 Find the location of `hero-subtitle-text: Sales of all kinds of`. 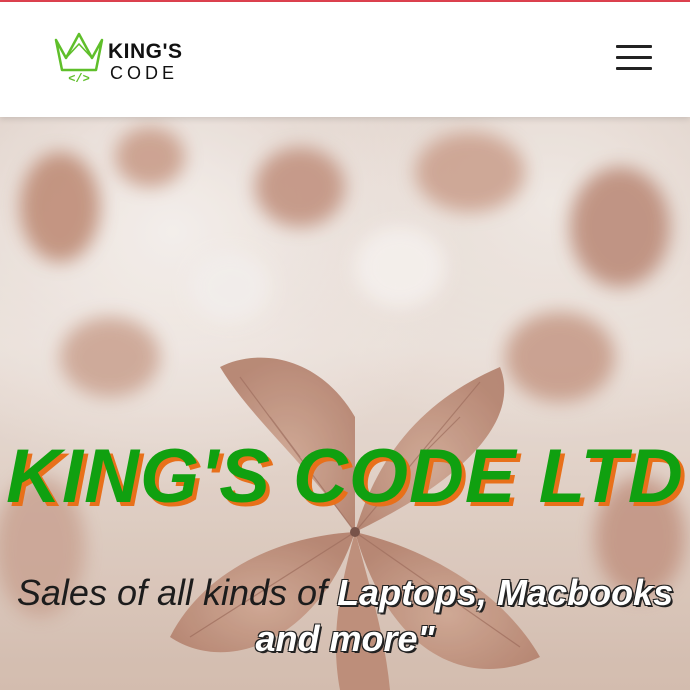

hero-subtitle-text: Sales of all kinds of is located at coordinates (177, 592).